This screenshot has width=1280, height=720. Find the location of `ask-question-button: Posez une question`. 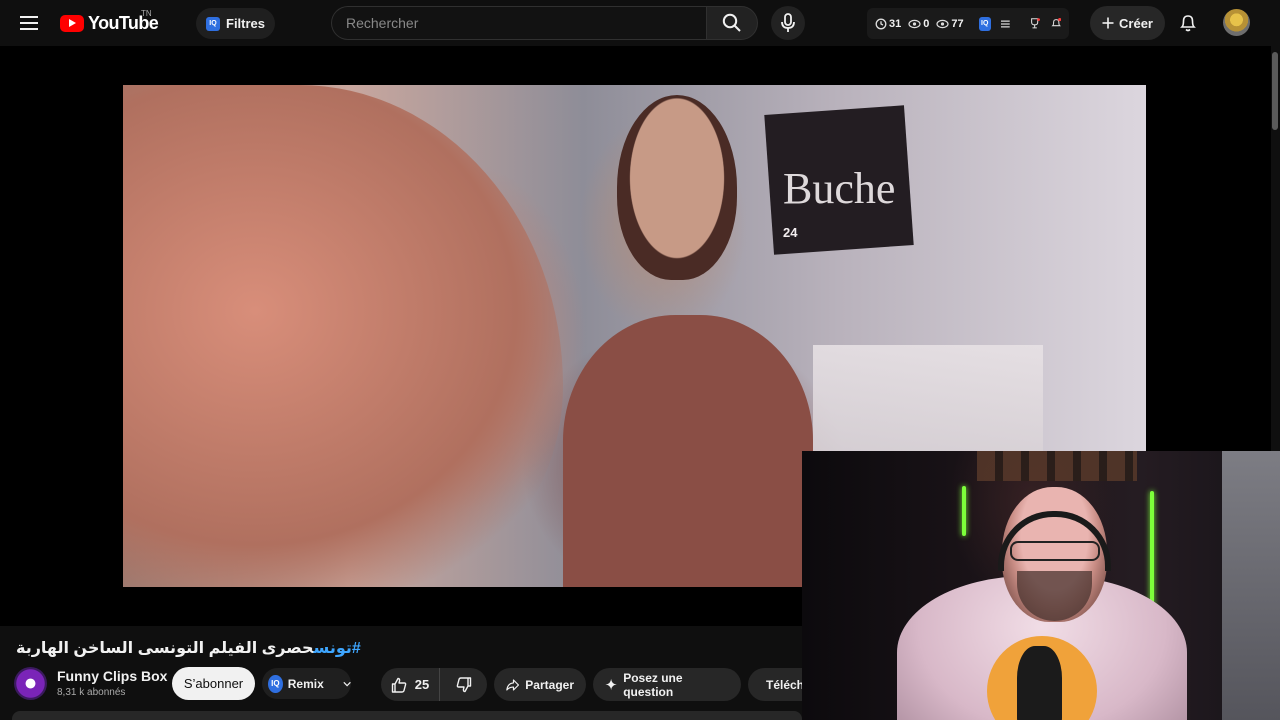

ask-question-button: Posez une question is located at coordinates (667, 684).